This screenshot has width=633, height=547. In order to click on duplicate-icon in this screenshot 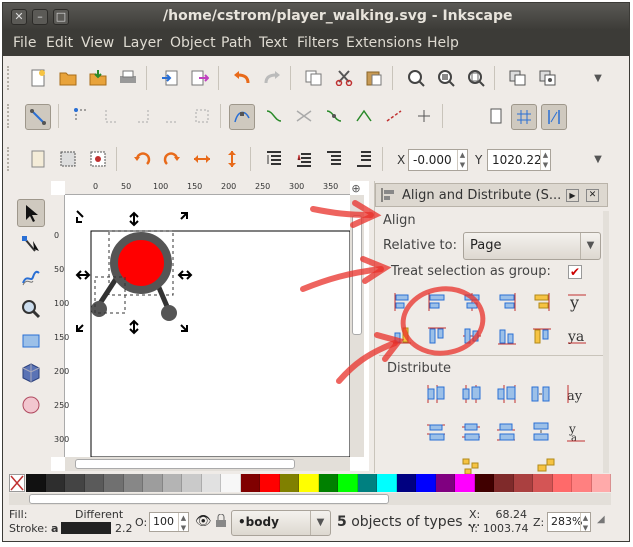, I will do `click(518, 78)`.